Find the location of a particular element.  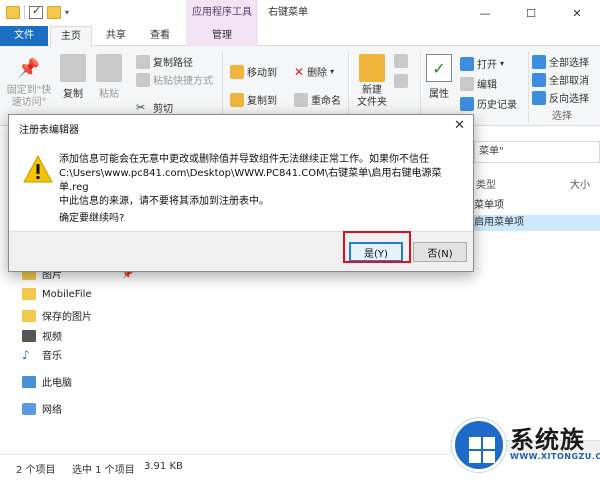

properties-button: ✓ 属性 is located at coordinates (439, 77).